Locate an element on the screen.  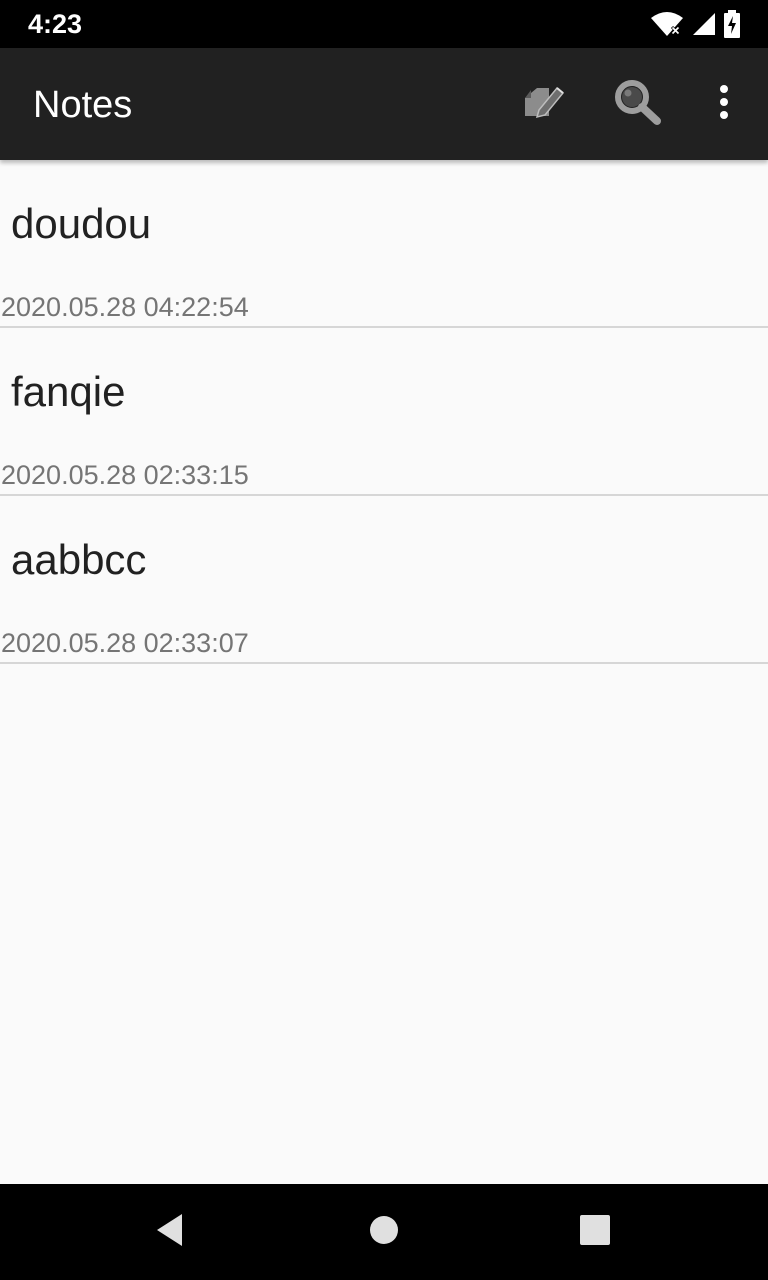
overflow-menu-button is located at coordinates (724, 104).